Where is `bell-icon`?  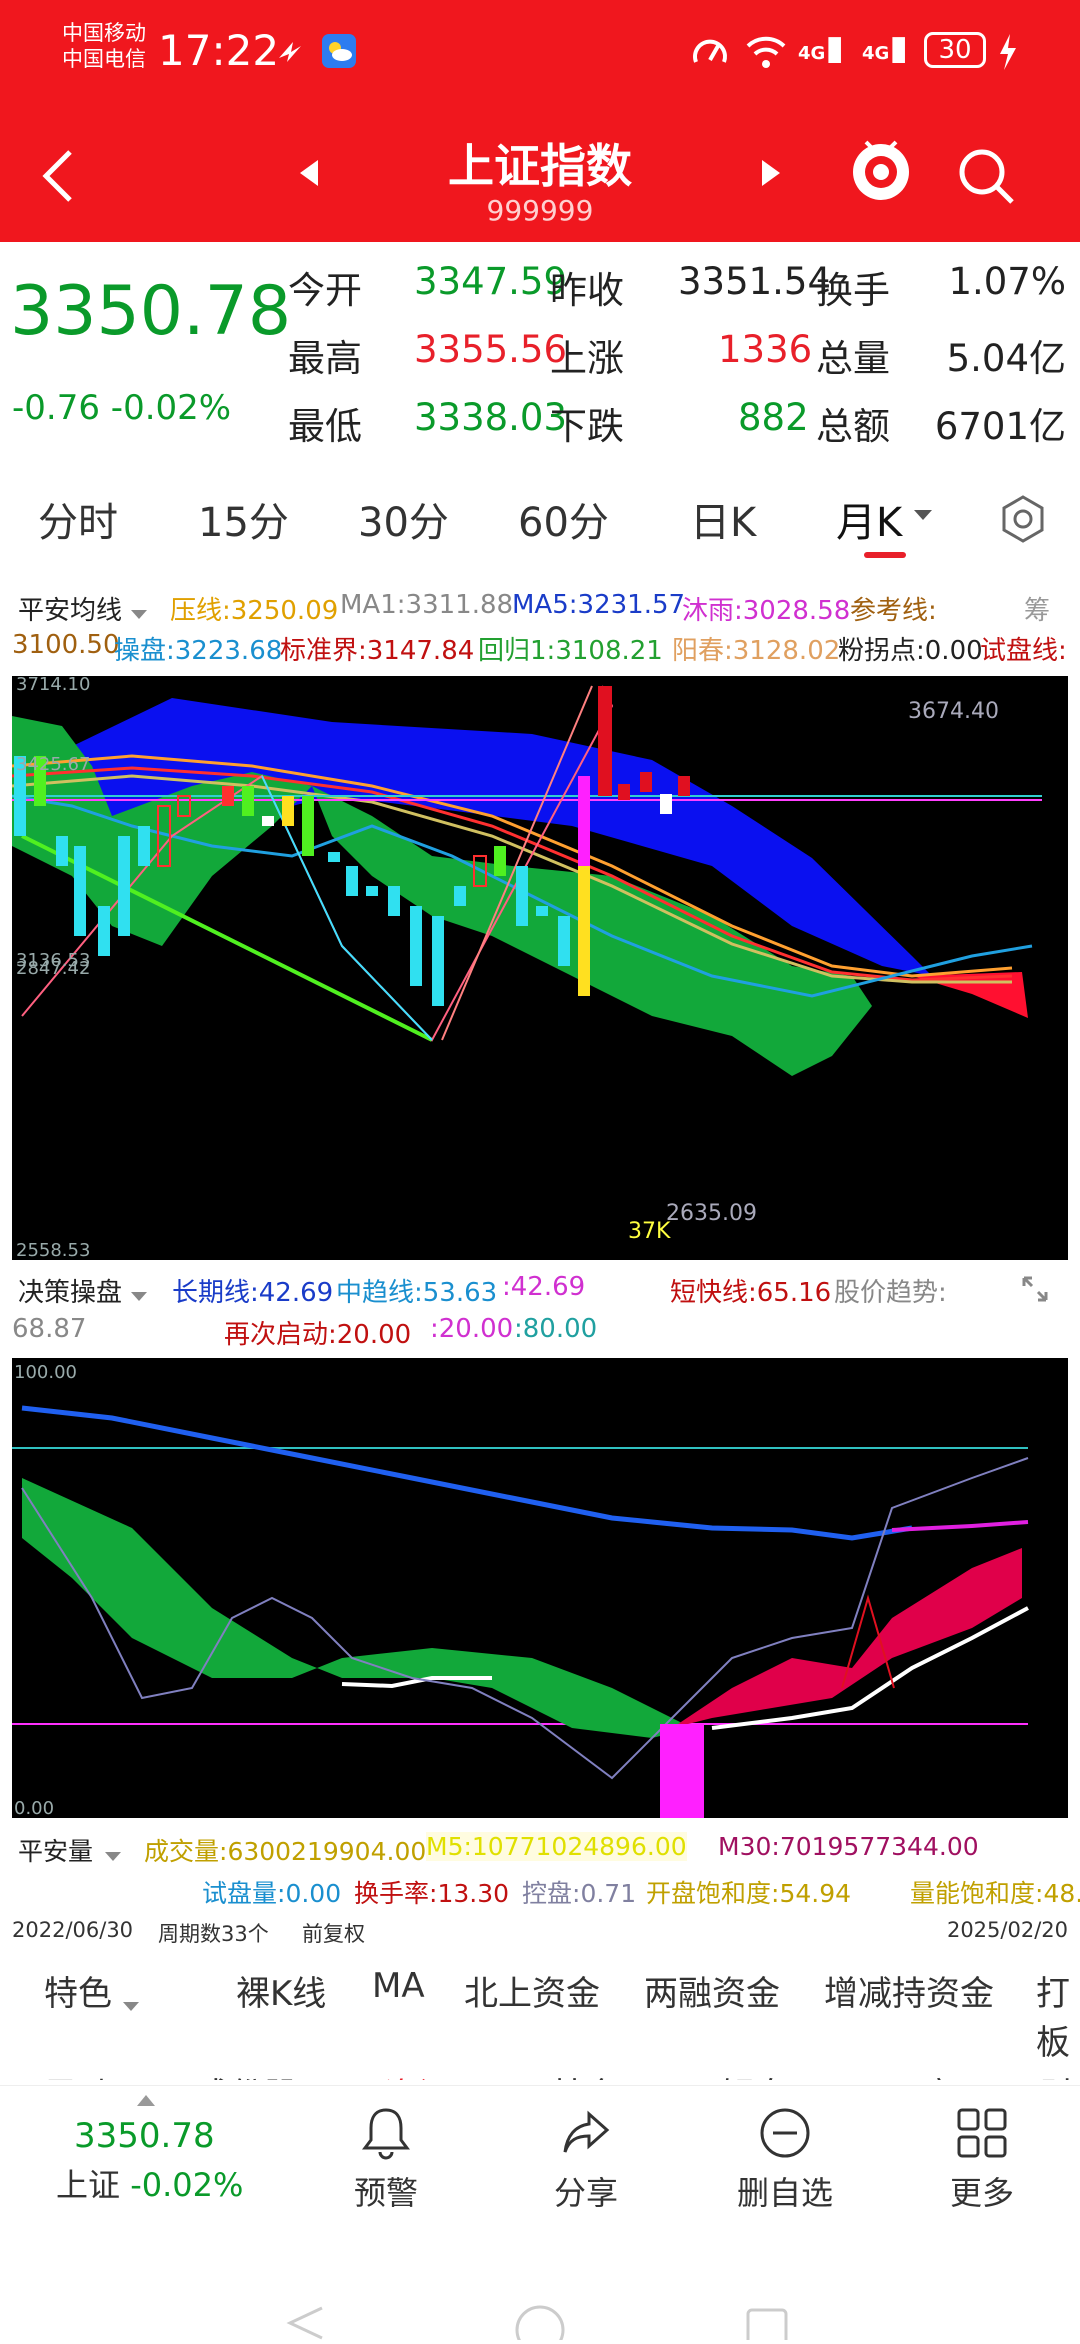
bell-icon is located at coordinates (386, 2134).